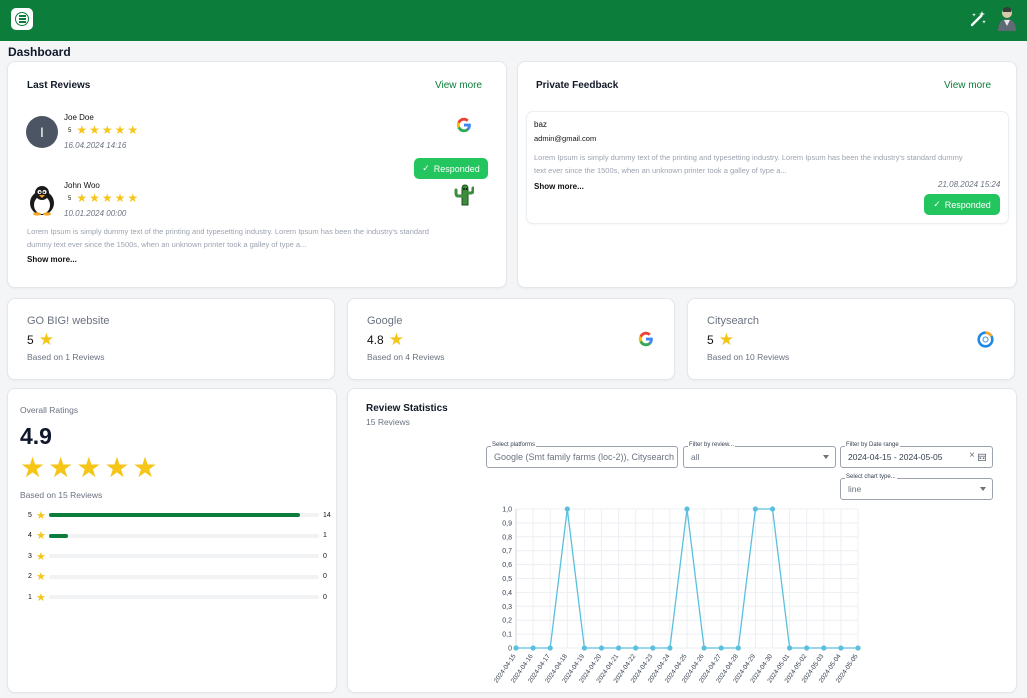  What do you see at coordinates (175, 515) in the screenshot?
I see `rating-bar-fill` at bounding box center [175, 515].